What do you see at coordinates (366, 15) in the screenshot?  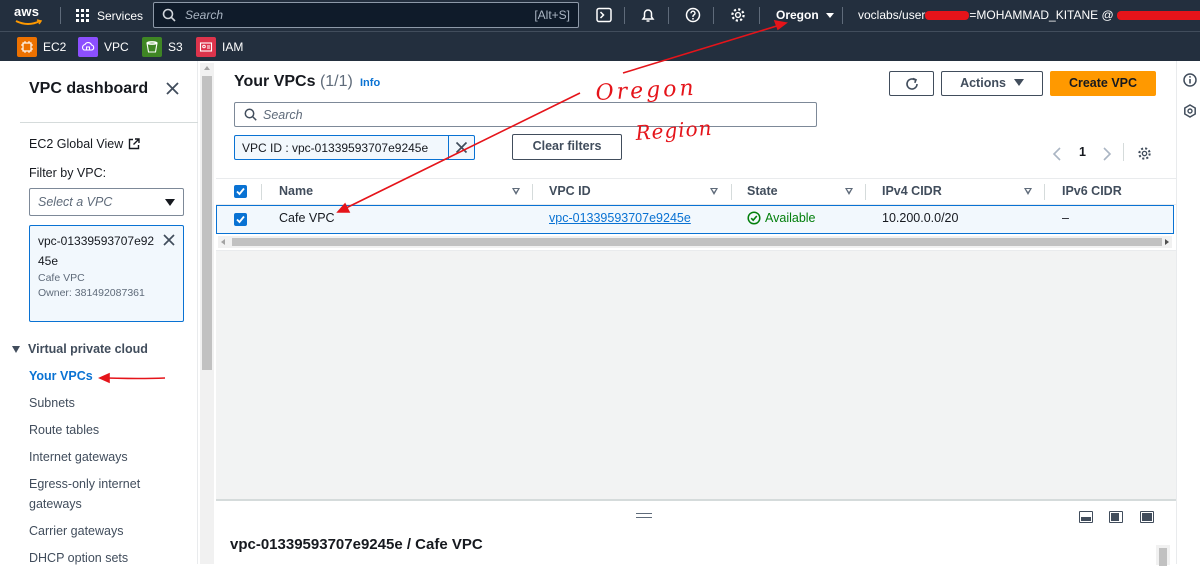 I see `global-search-input: Search [Alt+S]` at bounding box center [366, 15].